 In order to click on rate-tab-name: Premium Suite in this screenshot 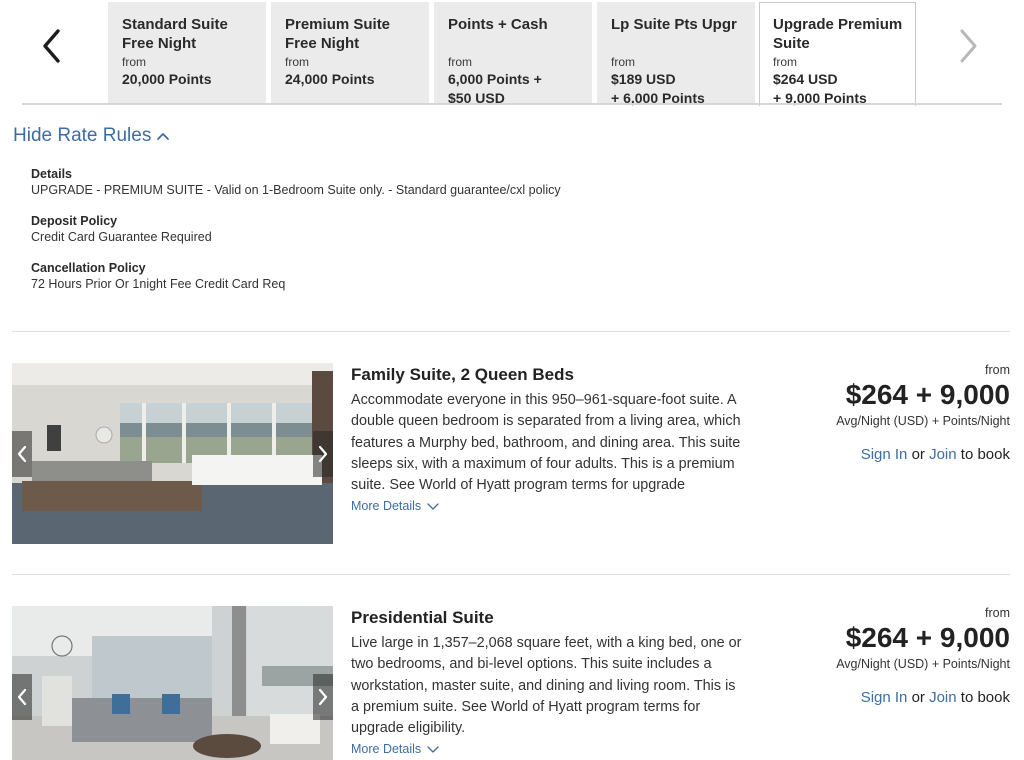, I will do `click(338, 24)`.